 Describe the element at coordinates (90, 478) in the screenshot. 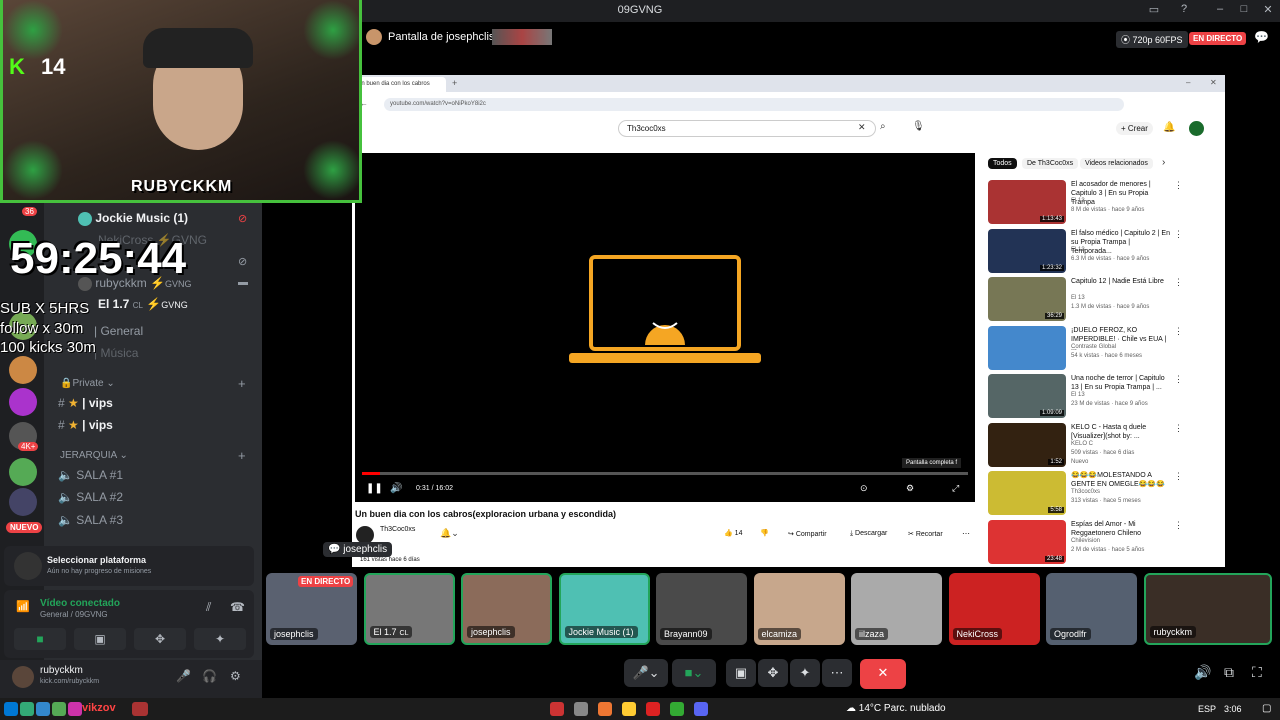

I see `voice-channel-sala-1: 🔈 SALA #1` at that location.